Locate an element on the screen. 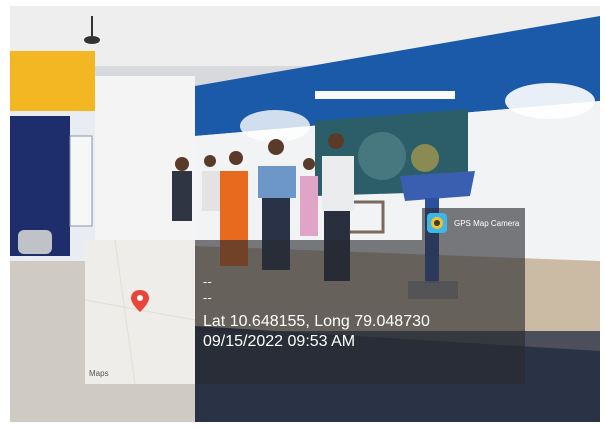 The image size is (605, 428). map-thumbnail: Maps is located at coordinates (140, 312).